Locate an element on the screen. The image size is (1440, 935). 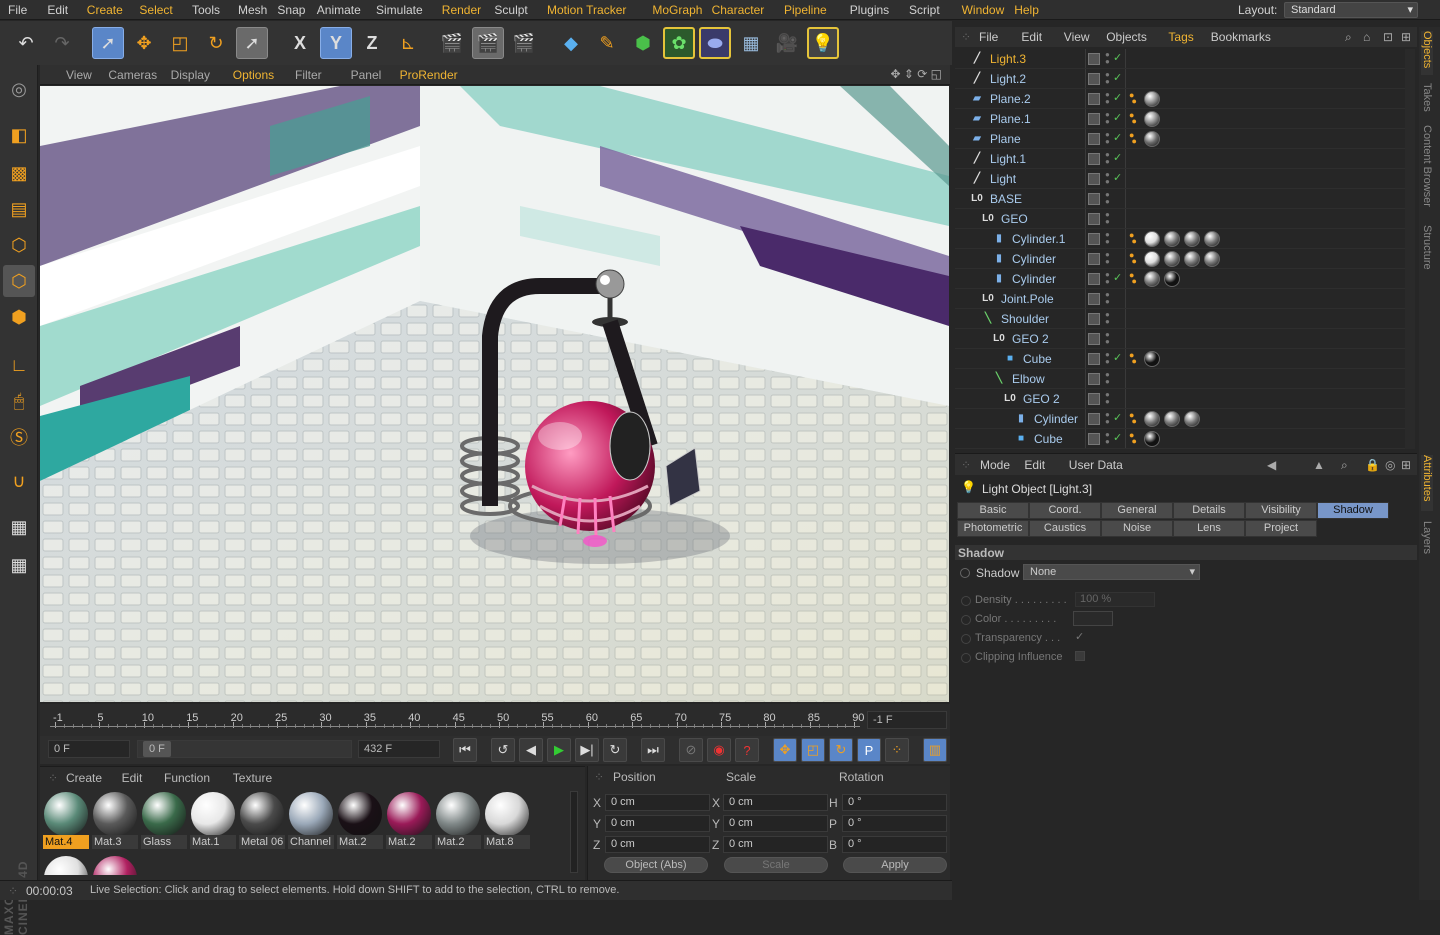
param-keyframe-icon is located at coordinates (966, 601).